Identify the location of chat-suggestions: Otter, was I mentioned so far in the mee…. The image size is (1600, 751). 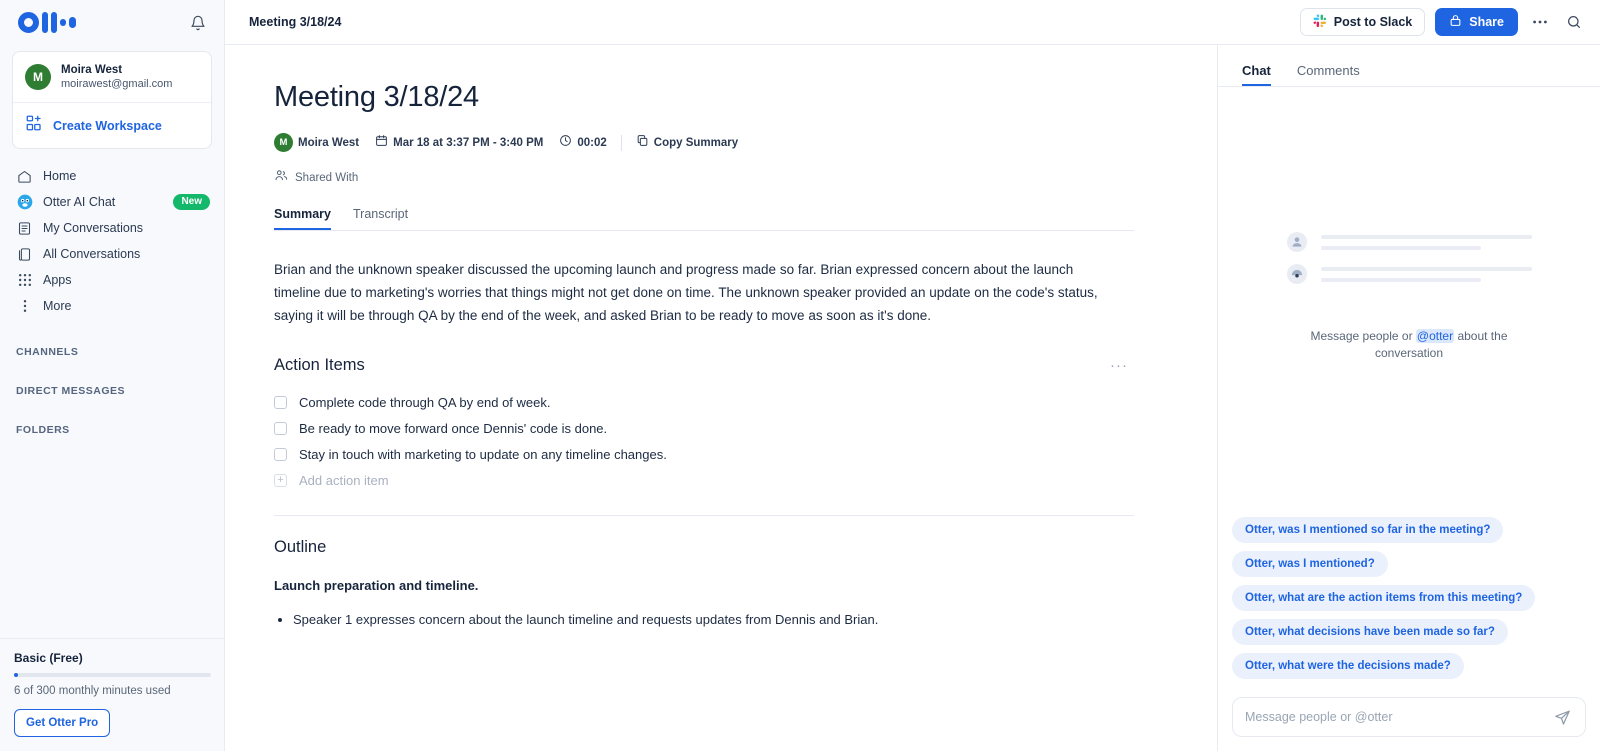
(1409, 602).